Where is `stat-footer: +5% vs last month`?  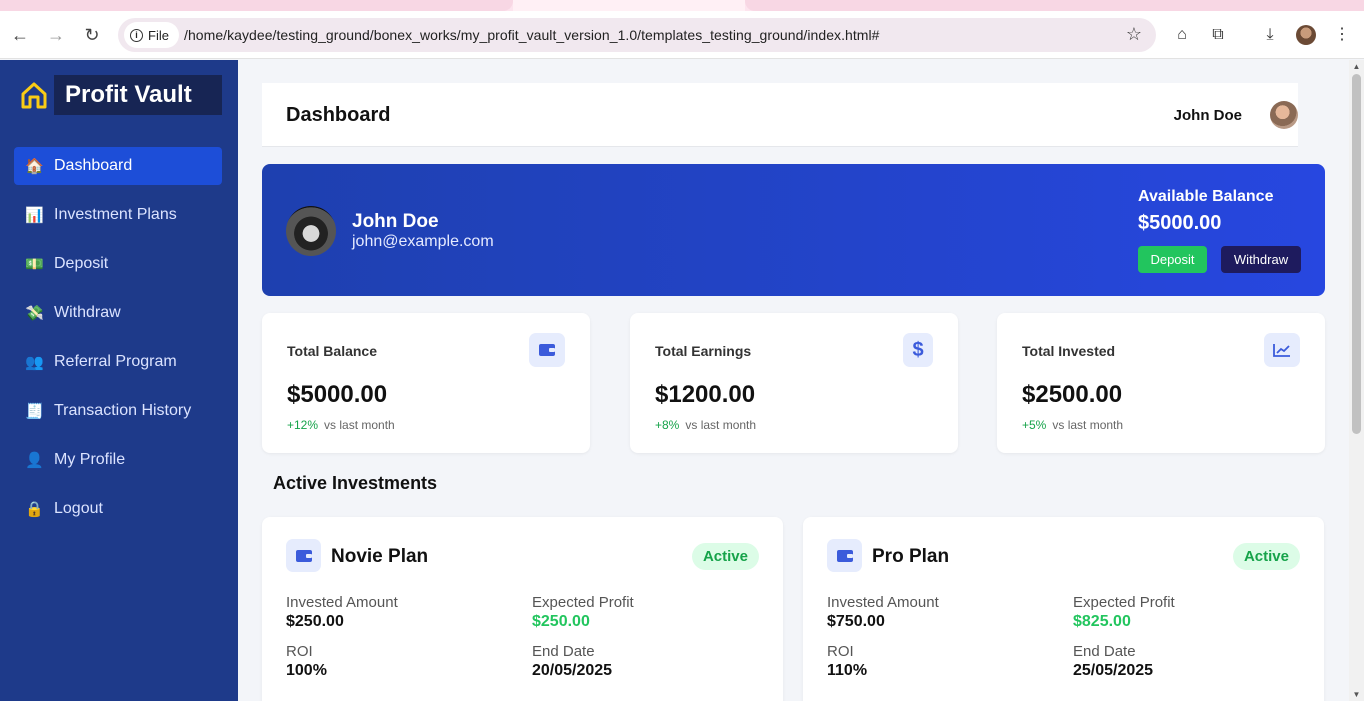
stat-footer: +5% vs last month is located at coordinates (1072, 425).